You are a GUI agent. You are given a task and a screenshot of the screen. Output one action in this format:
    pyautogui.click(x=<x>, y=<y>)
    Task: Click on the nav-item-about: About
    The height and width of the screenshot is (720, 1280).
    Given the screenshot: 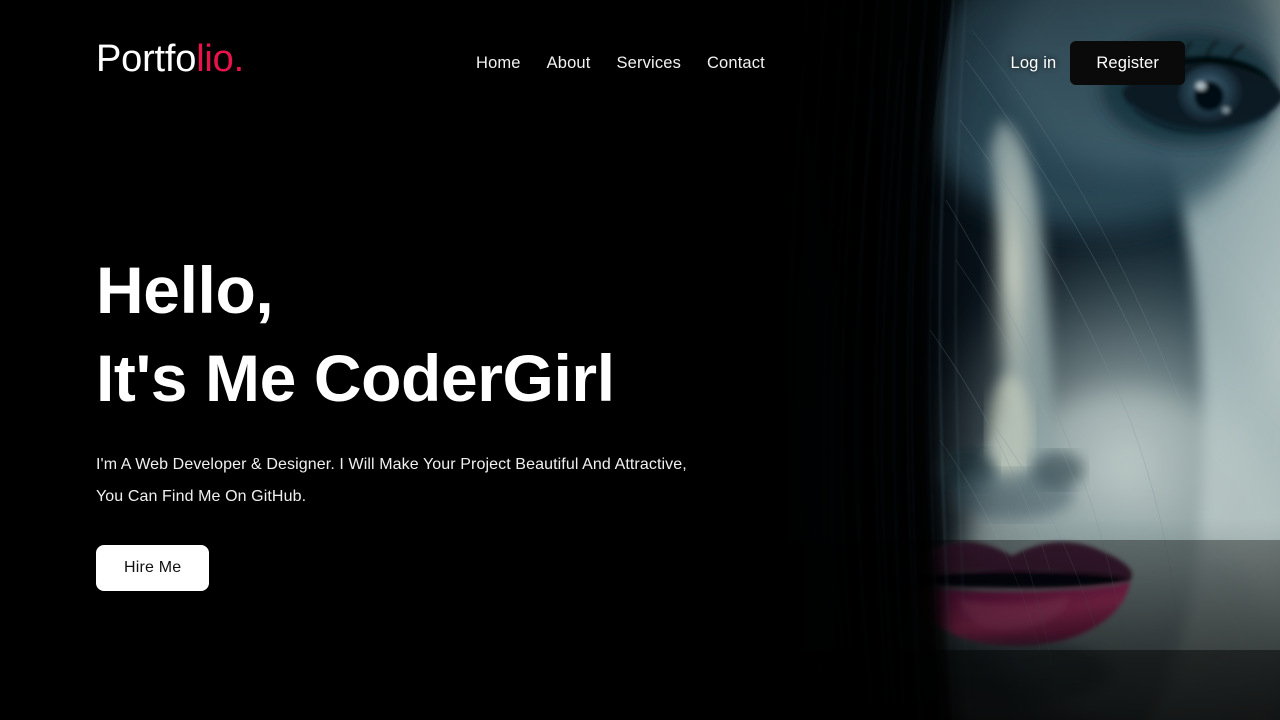 What is the action you would take?
    pyautogui.click(x=582, y=63)
    